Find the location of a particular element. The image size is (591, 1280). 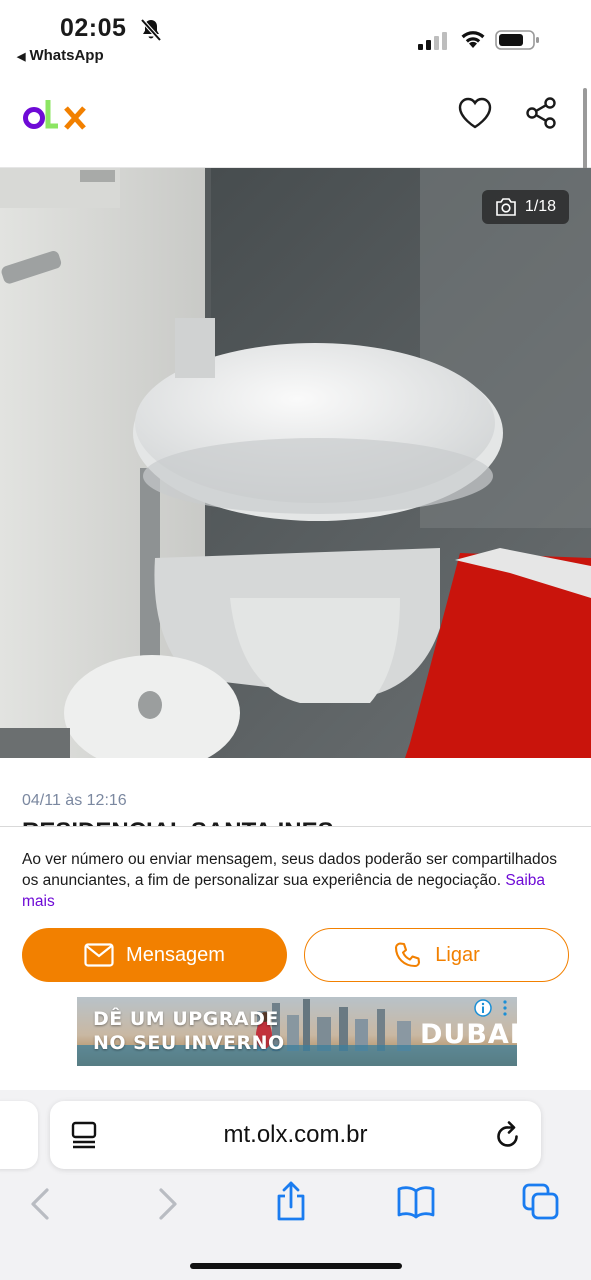

bookmarks-book-icon is located at coordinates (416, 1202).